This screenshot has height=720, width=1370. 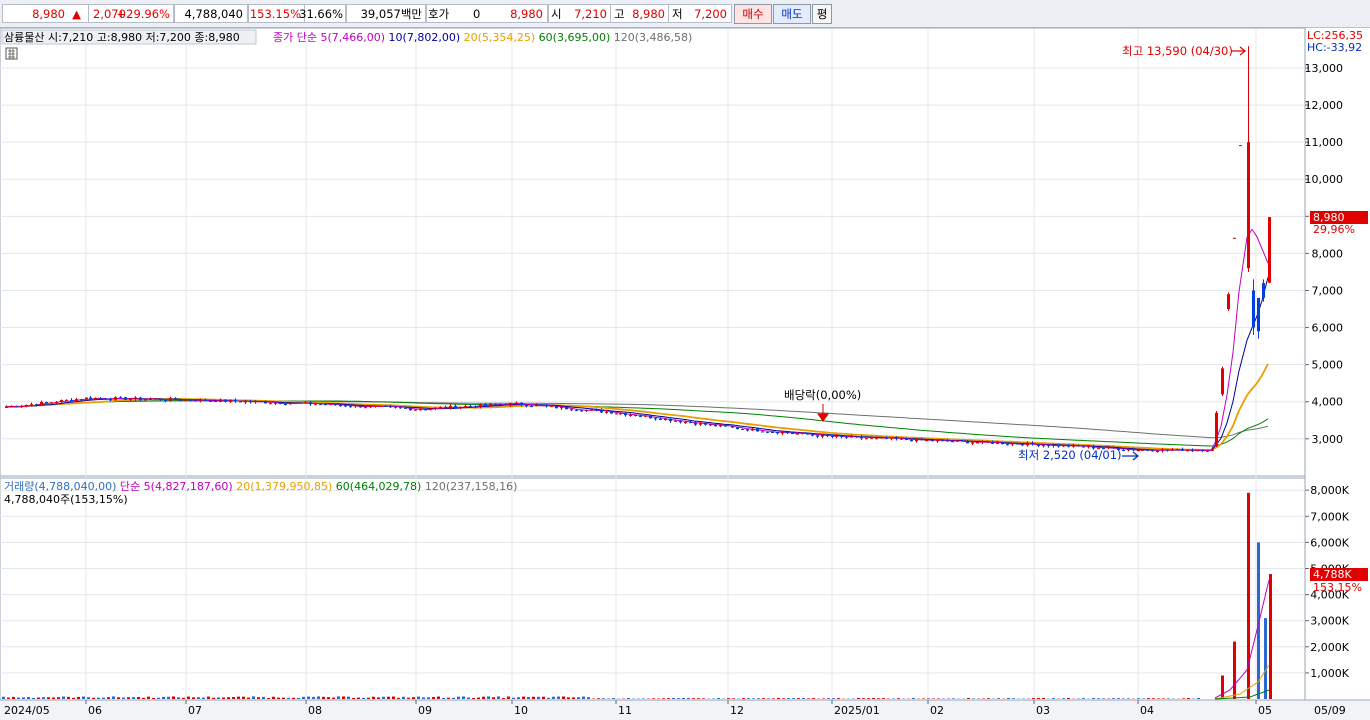 I want to click on x-axis-label: 11, so click(x=625, y=710).